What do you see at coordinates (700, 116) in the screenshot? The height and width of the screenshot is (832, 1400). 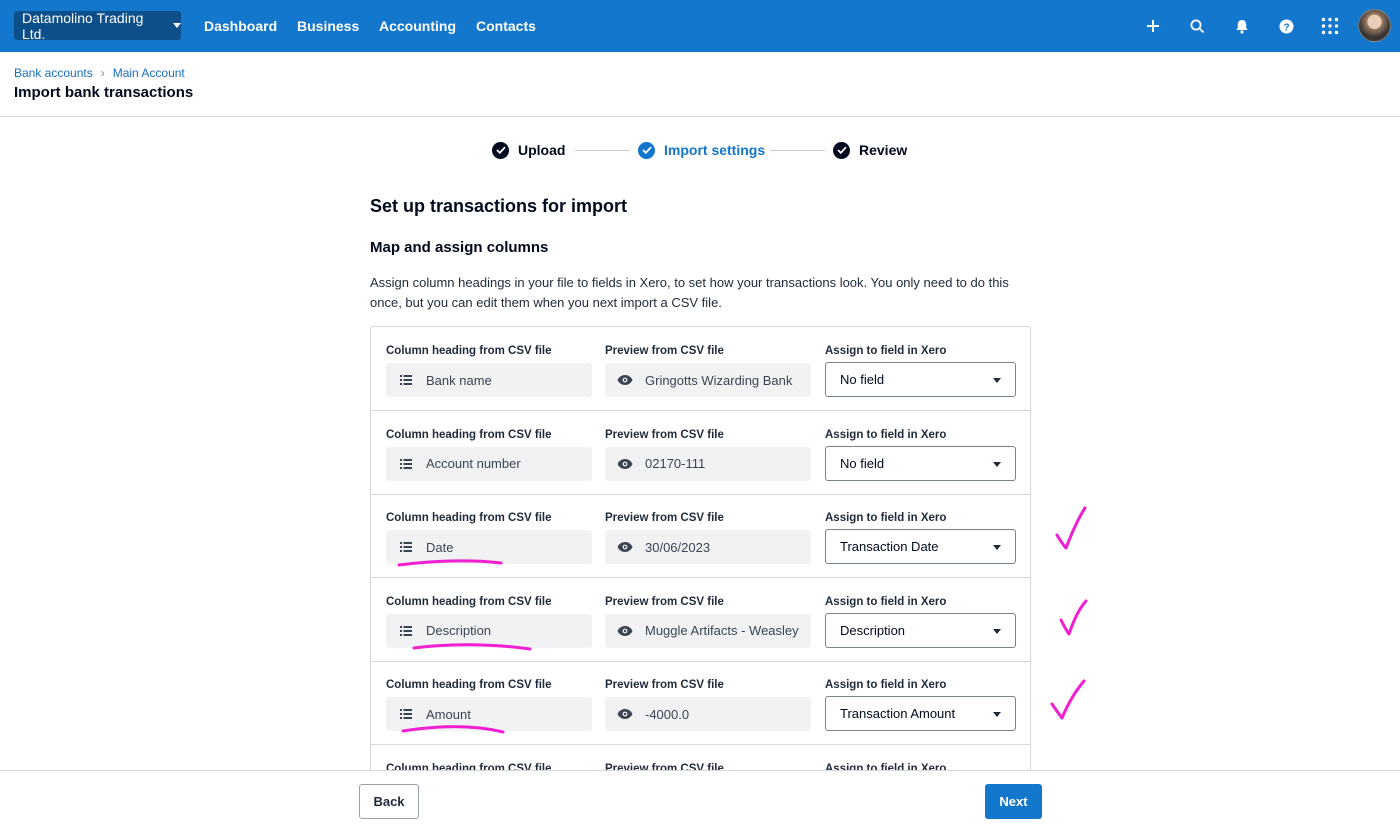 I see `header-divider` at bounding box center [700, 116].